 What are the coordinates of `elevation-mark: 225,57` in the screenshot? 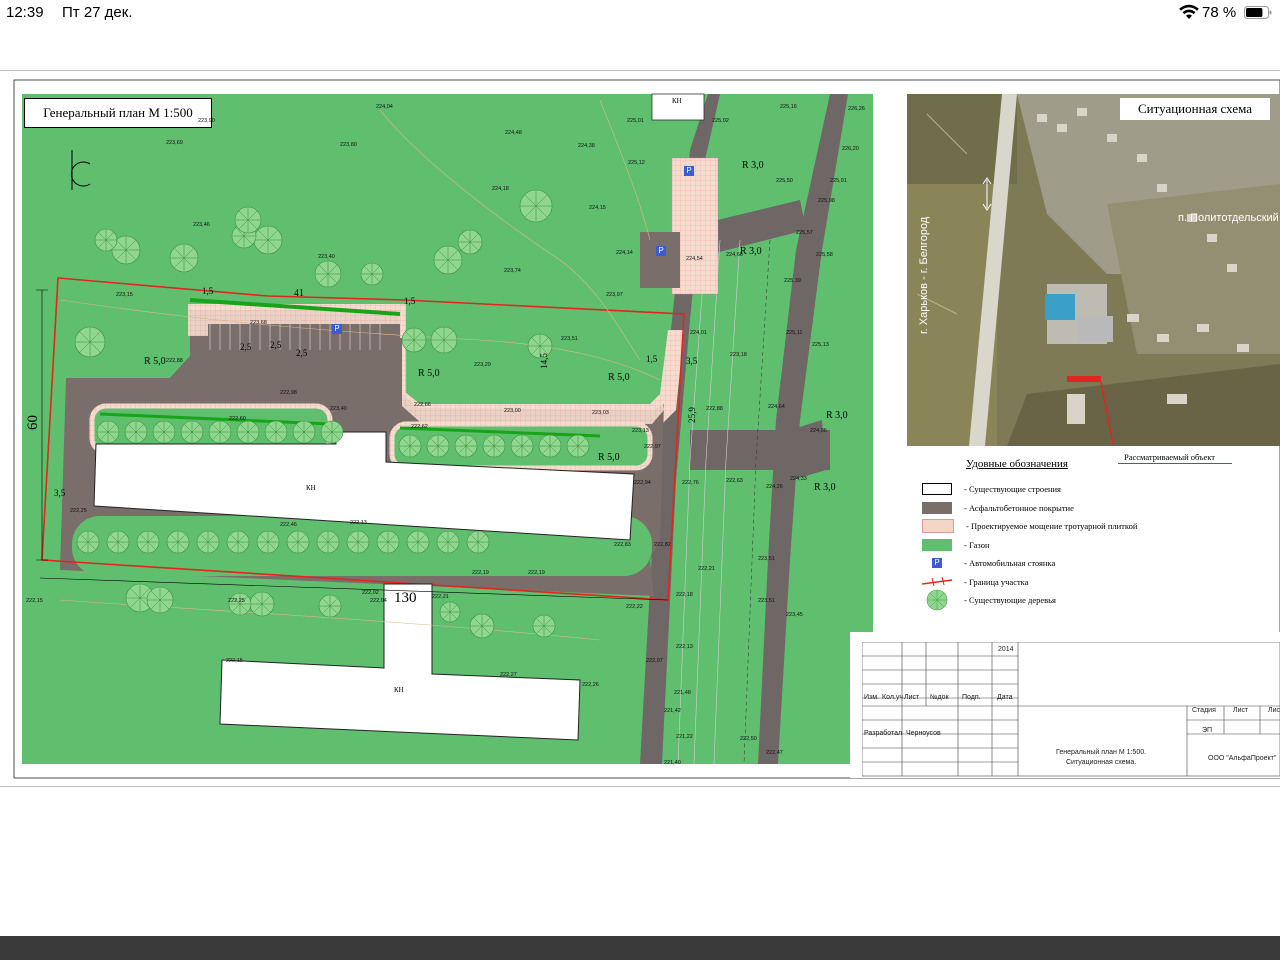 It's located at (804, 233).